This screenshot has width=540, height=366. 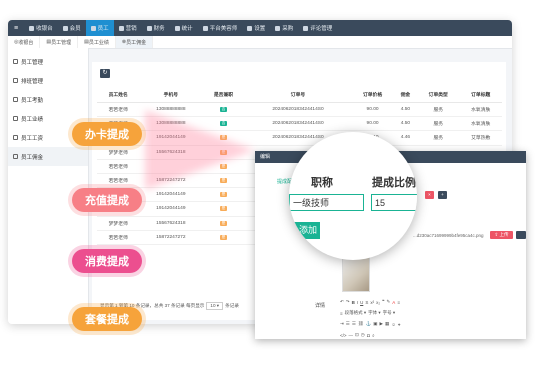 What do you see at coordinates (250, 28) in the screenshot?
I see `gear-icon` at bounding box center [250, 28].